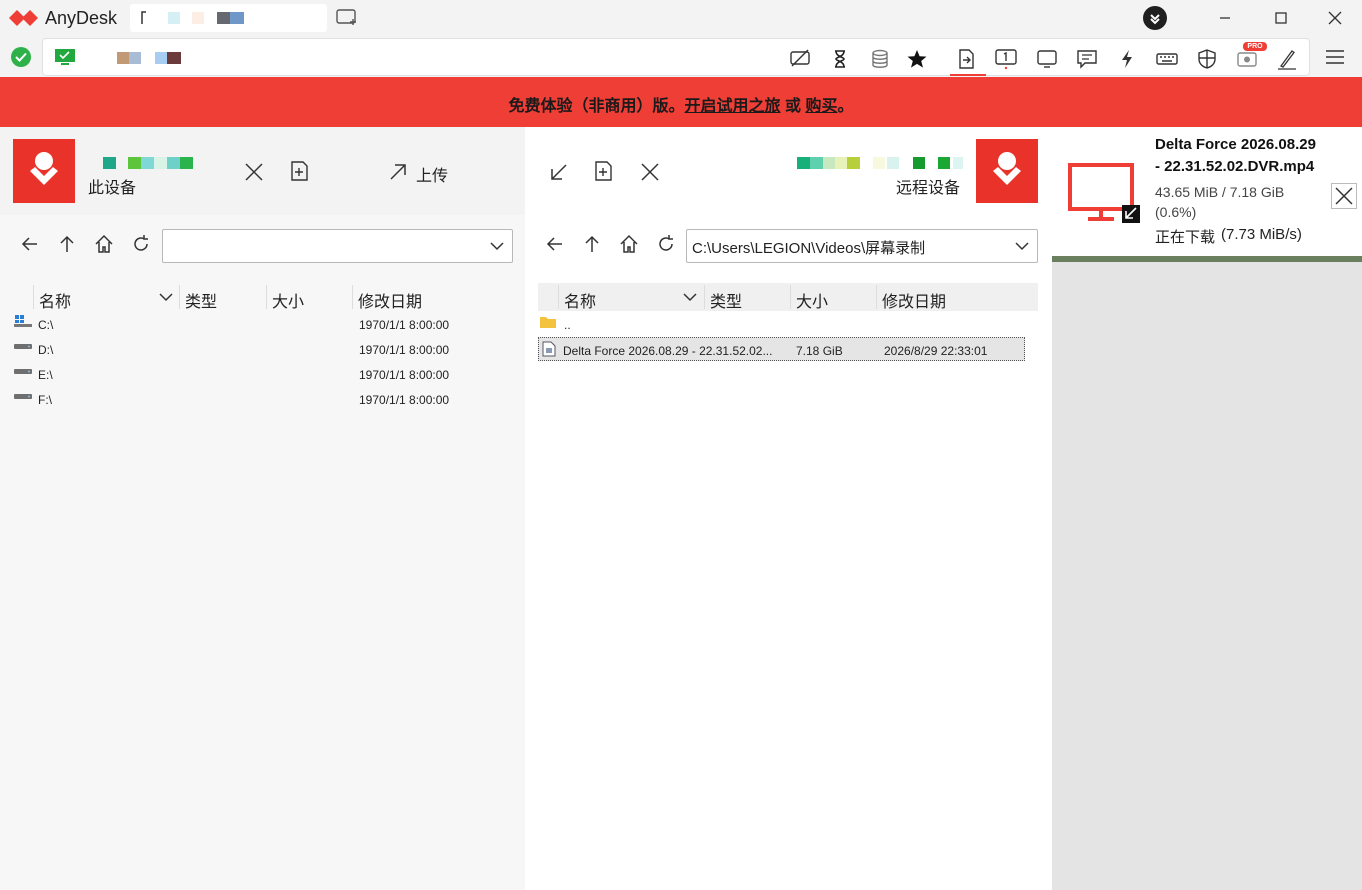 The image size is (1362, 890). I want to click on table-row: D:\ 1970/1/1 8:00:00, so click(260, 349).